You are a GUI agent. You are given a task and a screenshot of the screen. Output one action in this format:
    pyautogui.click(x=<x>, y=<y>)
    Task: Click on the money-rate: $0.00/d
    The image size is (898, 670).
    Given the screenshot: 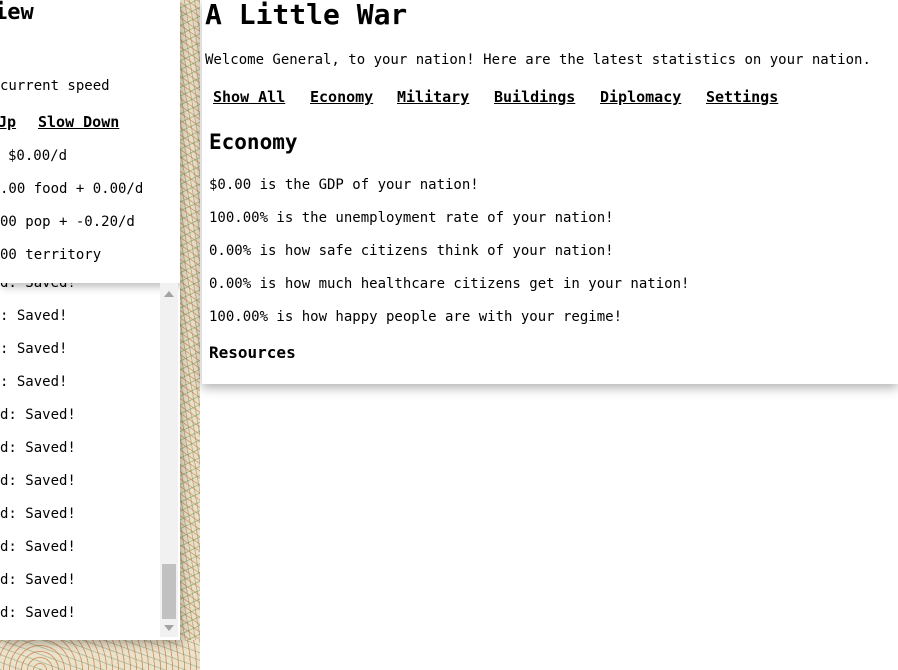 What is the action you would take?
    pyautogui.click(x=38, y=156)
    